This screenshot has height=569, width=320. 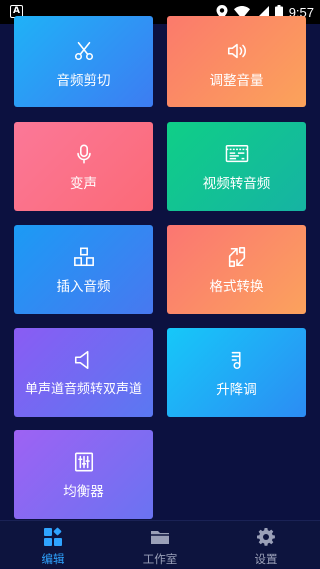 What do you see at coordinates (236, 166) in the screenshot?
I see `card-video-to-audio: 视频转音频` at bounding box center [236, 166].